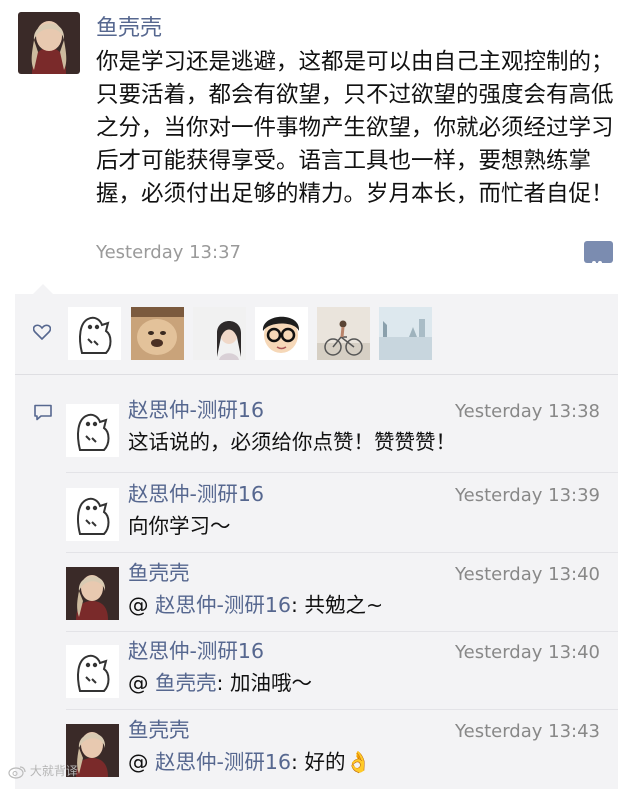 The width and height of the screenshot is (640, 794). Describe the element at coordinates (94, 333) in the screenshot. I see `like-avatar-cartoon-fish` at that location.